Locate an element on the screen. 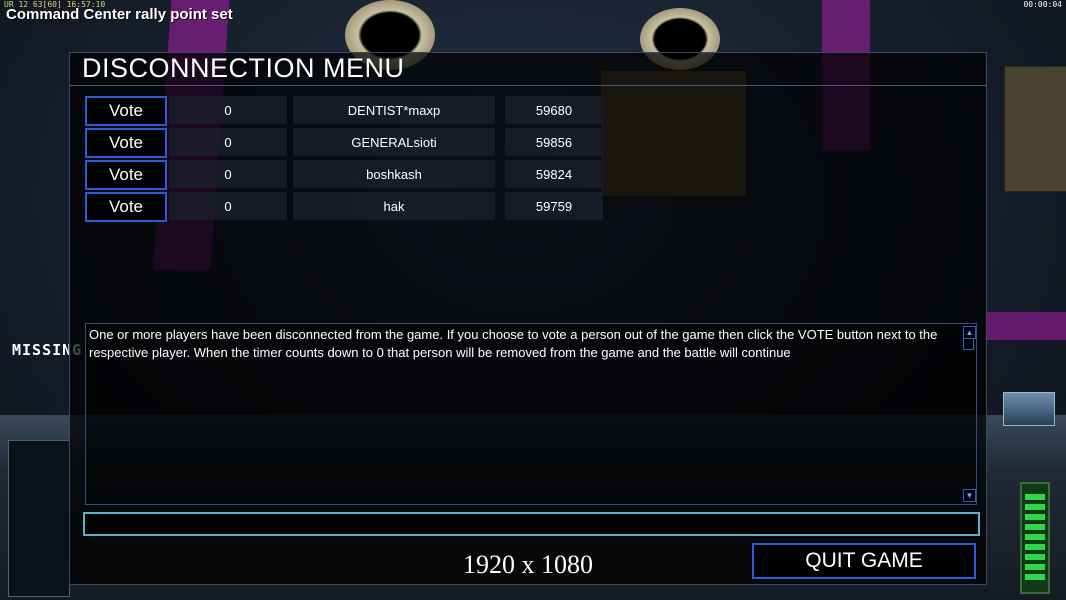 The image size is (1066, 600). minimap is located at coordinates (39, 518).